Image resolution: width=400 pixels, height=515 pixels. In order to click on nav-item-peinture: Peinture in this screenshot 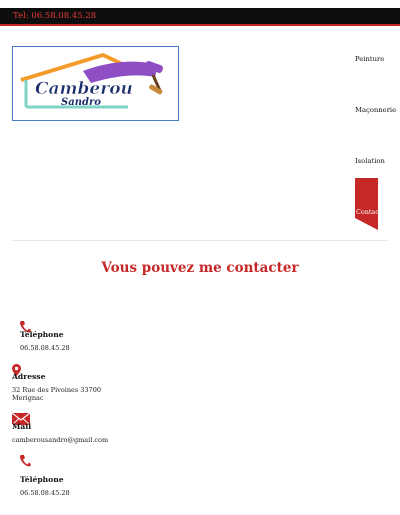, I will do `click(369, 59)`.